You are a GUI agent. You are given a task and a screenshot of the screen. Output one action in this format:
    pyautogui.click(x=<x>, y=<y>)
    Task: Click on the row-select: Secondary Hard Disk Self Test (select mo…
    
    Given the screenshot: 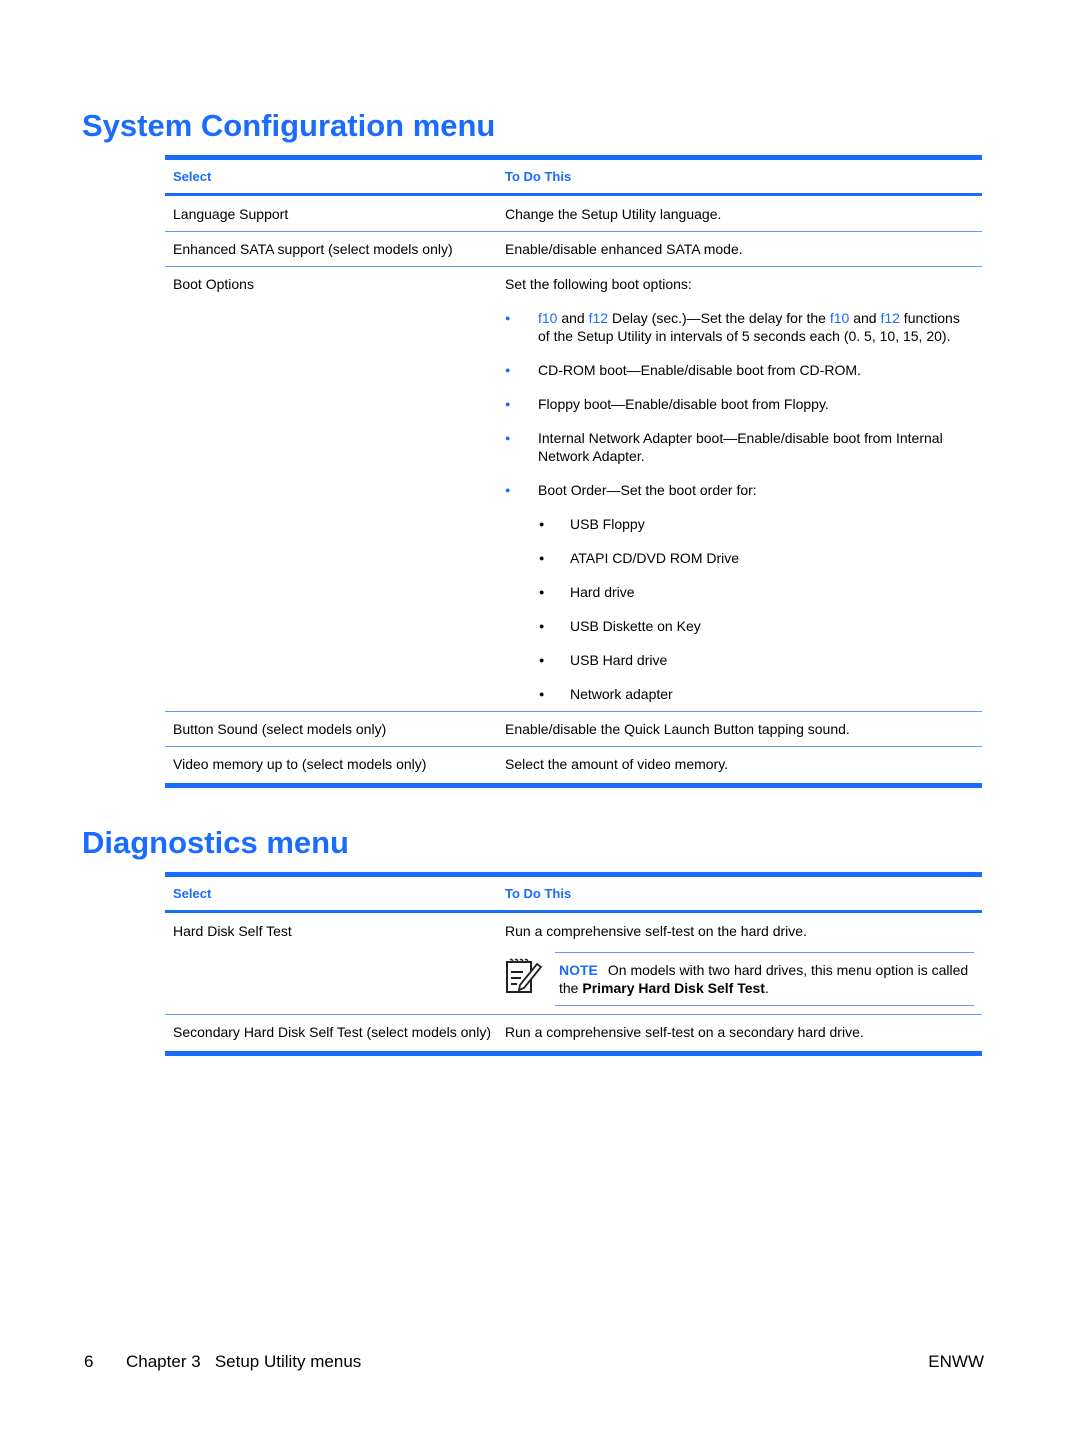 What is the action you would take?
    pyautogui.click(x=332, y=1032)
    